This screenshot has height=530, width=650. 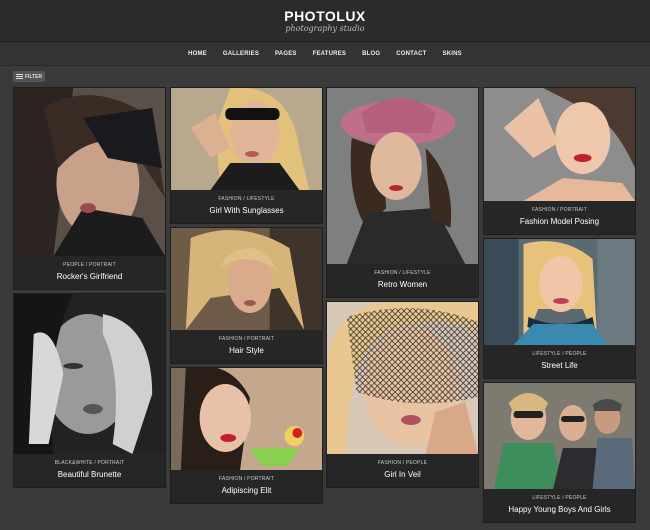 What do you see at coordinates (34, 76) in the screenshot?
I see `filter-label: FILTER` at bounding box center [34, 76].